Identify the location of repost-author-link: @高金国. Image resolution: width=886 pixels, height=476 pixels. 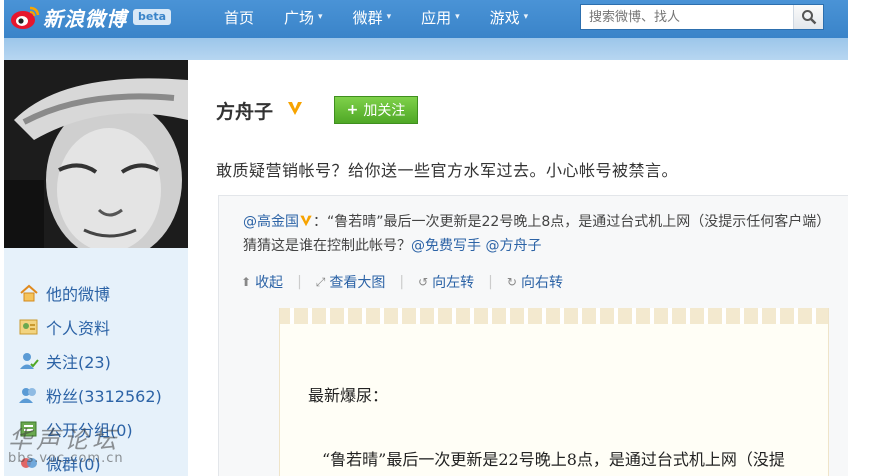
(271, 222).